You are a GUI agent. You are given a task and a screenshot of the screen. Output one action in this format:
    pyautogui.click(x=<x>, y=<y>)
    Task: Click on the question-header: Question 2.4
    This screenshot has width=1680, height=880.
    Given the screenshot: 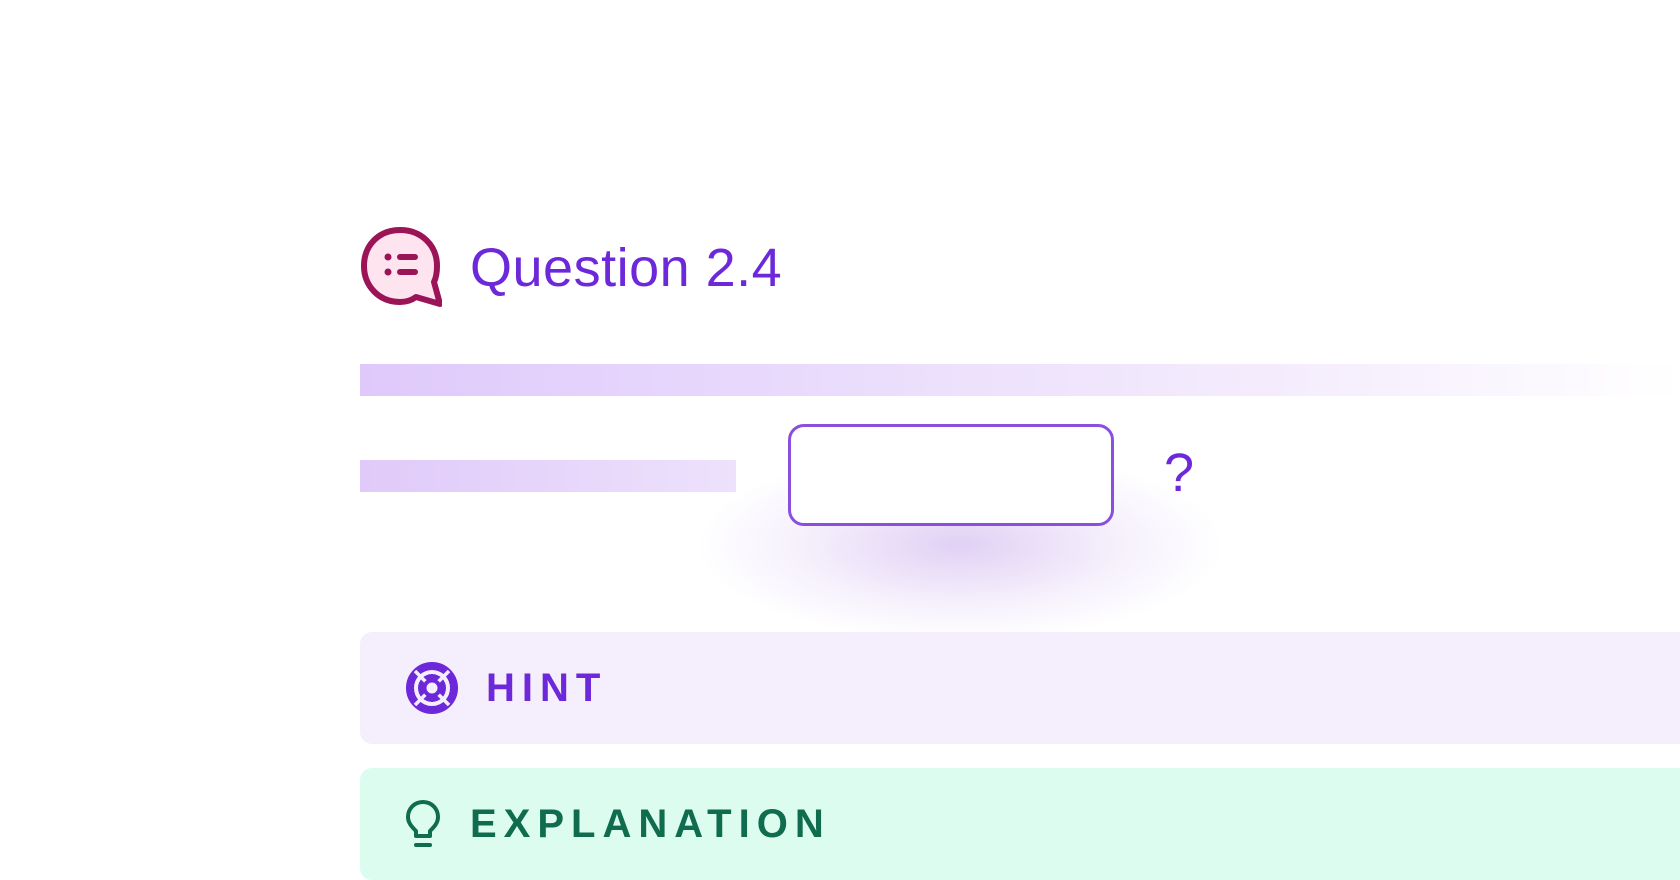 What is the action you would take?
    pyautogui.click(x=571, y=268)
    